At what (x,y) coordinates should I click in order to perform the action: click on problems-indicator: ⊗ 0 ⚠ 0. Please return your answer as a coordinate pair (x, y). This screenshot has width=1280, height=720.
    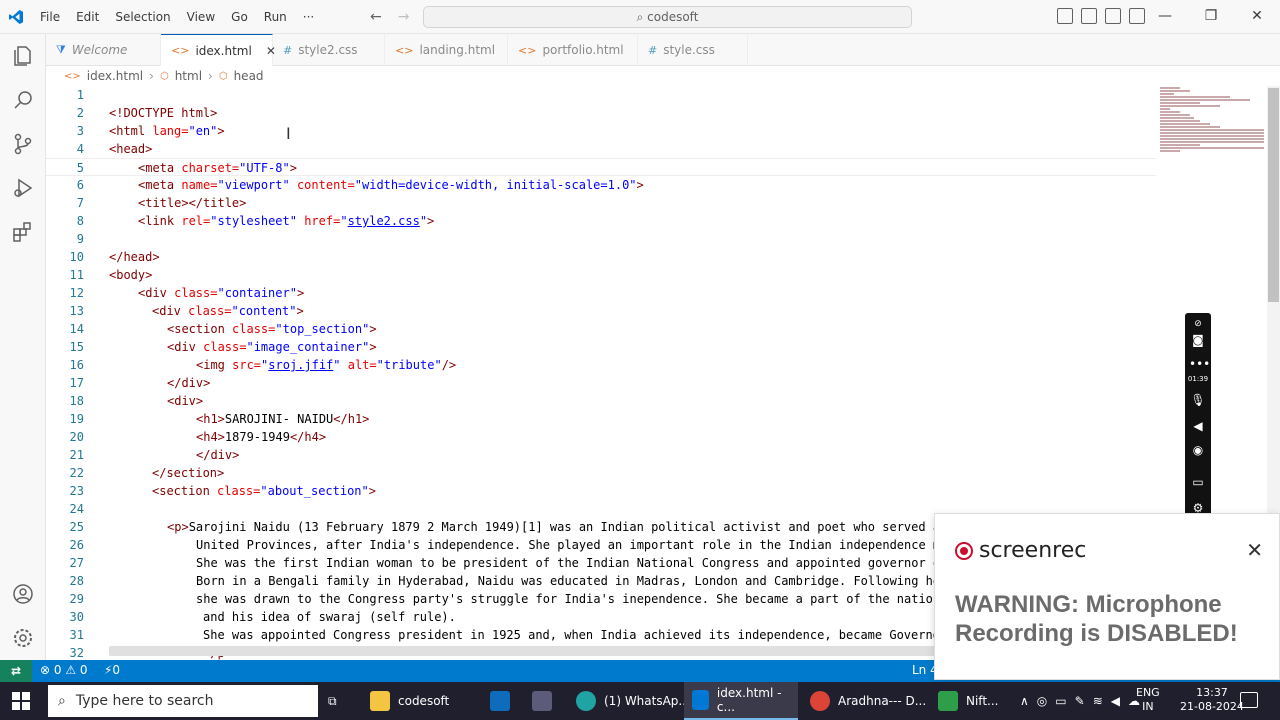
    Looking at the image, I should click on (64, 670).